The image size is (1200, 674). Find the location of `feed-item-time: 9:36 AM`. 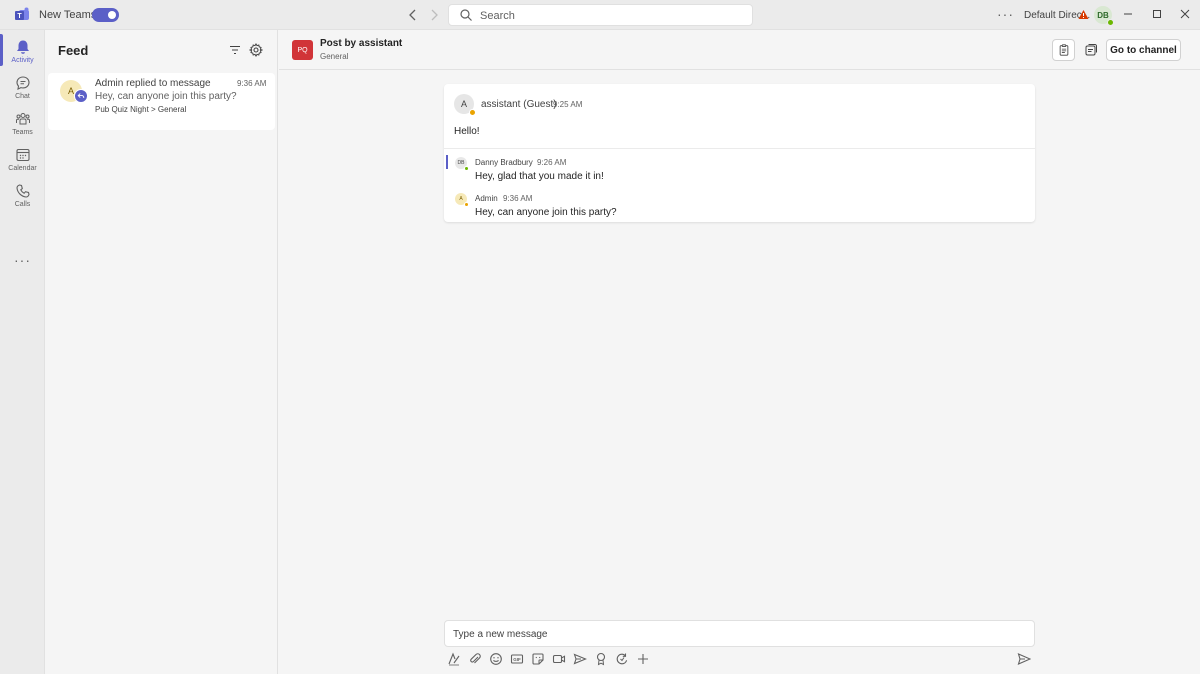

feed-item-time: 9:36 AM is located at coordinates (252, 83).